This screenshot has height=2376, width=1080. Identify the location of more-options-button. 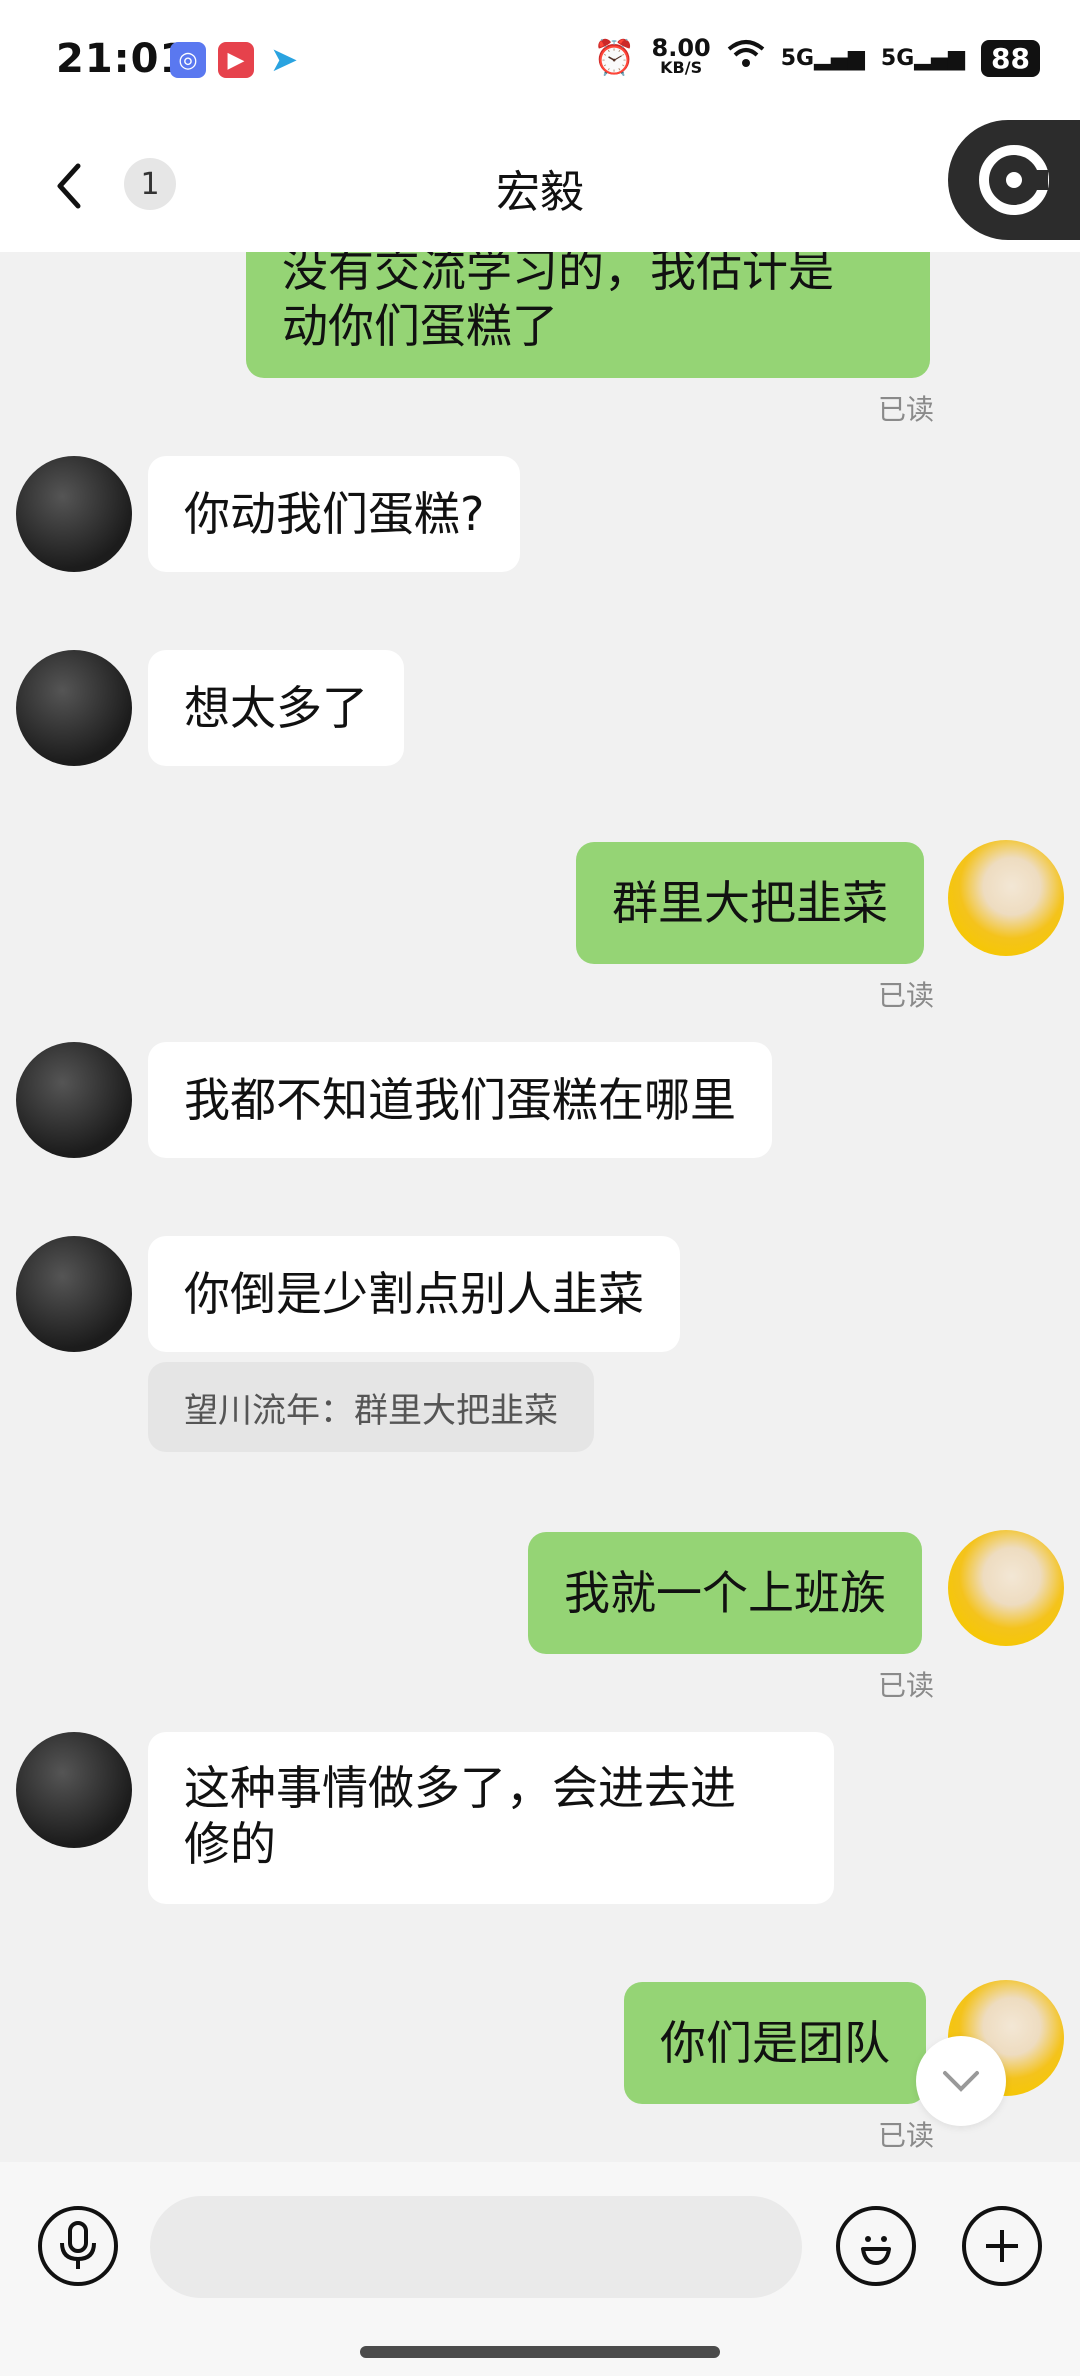
(1002, 2246).